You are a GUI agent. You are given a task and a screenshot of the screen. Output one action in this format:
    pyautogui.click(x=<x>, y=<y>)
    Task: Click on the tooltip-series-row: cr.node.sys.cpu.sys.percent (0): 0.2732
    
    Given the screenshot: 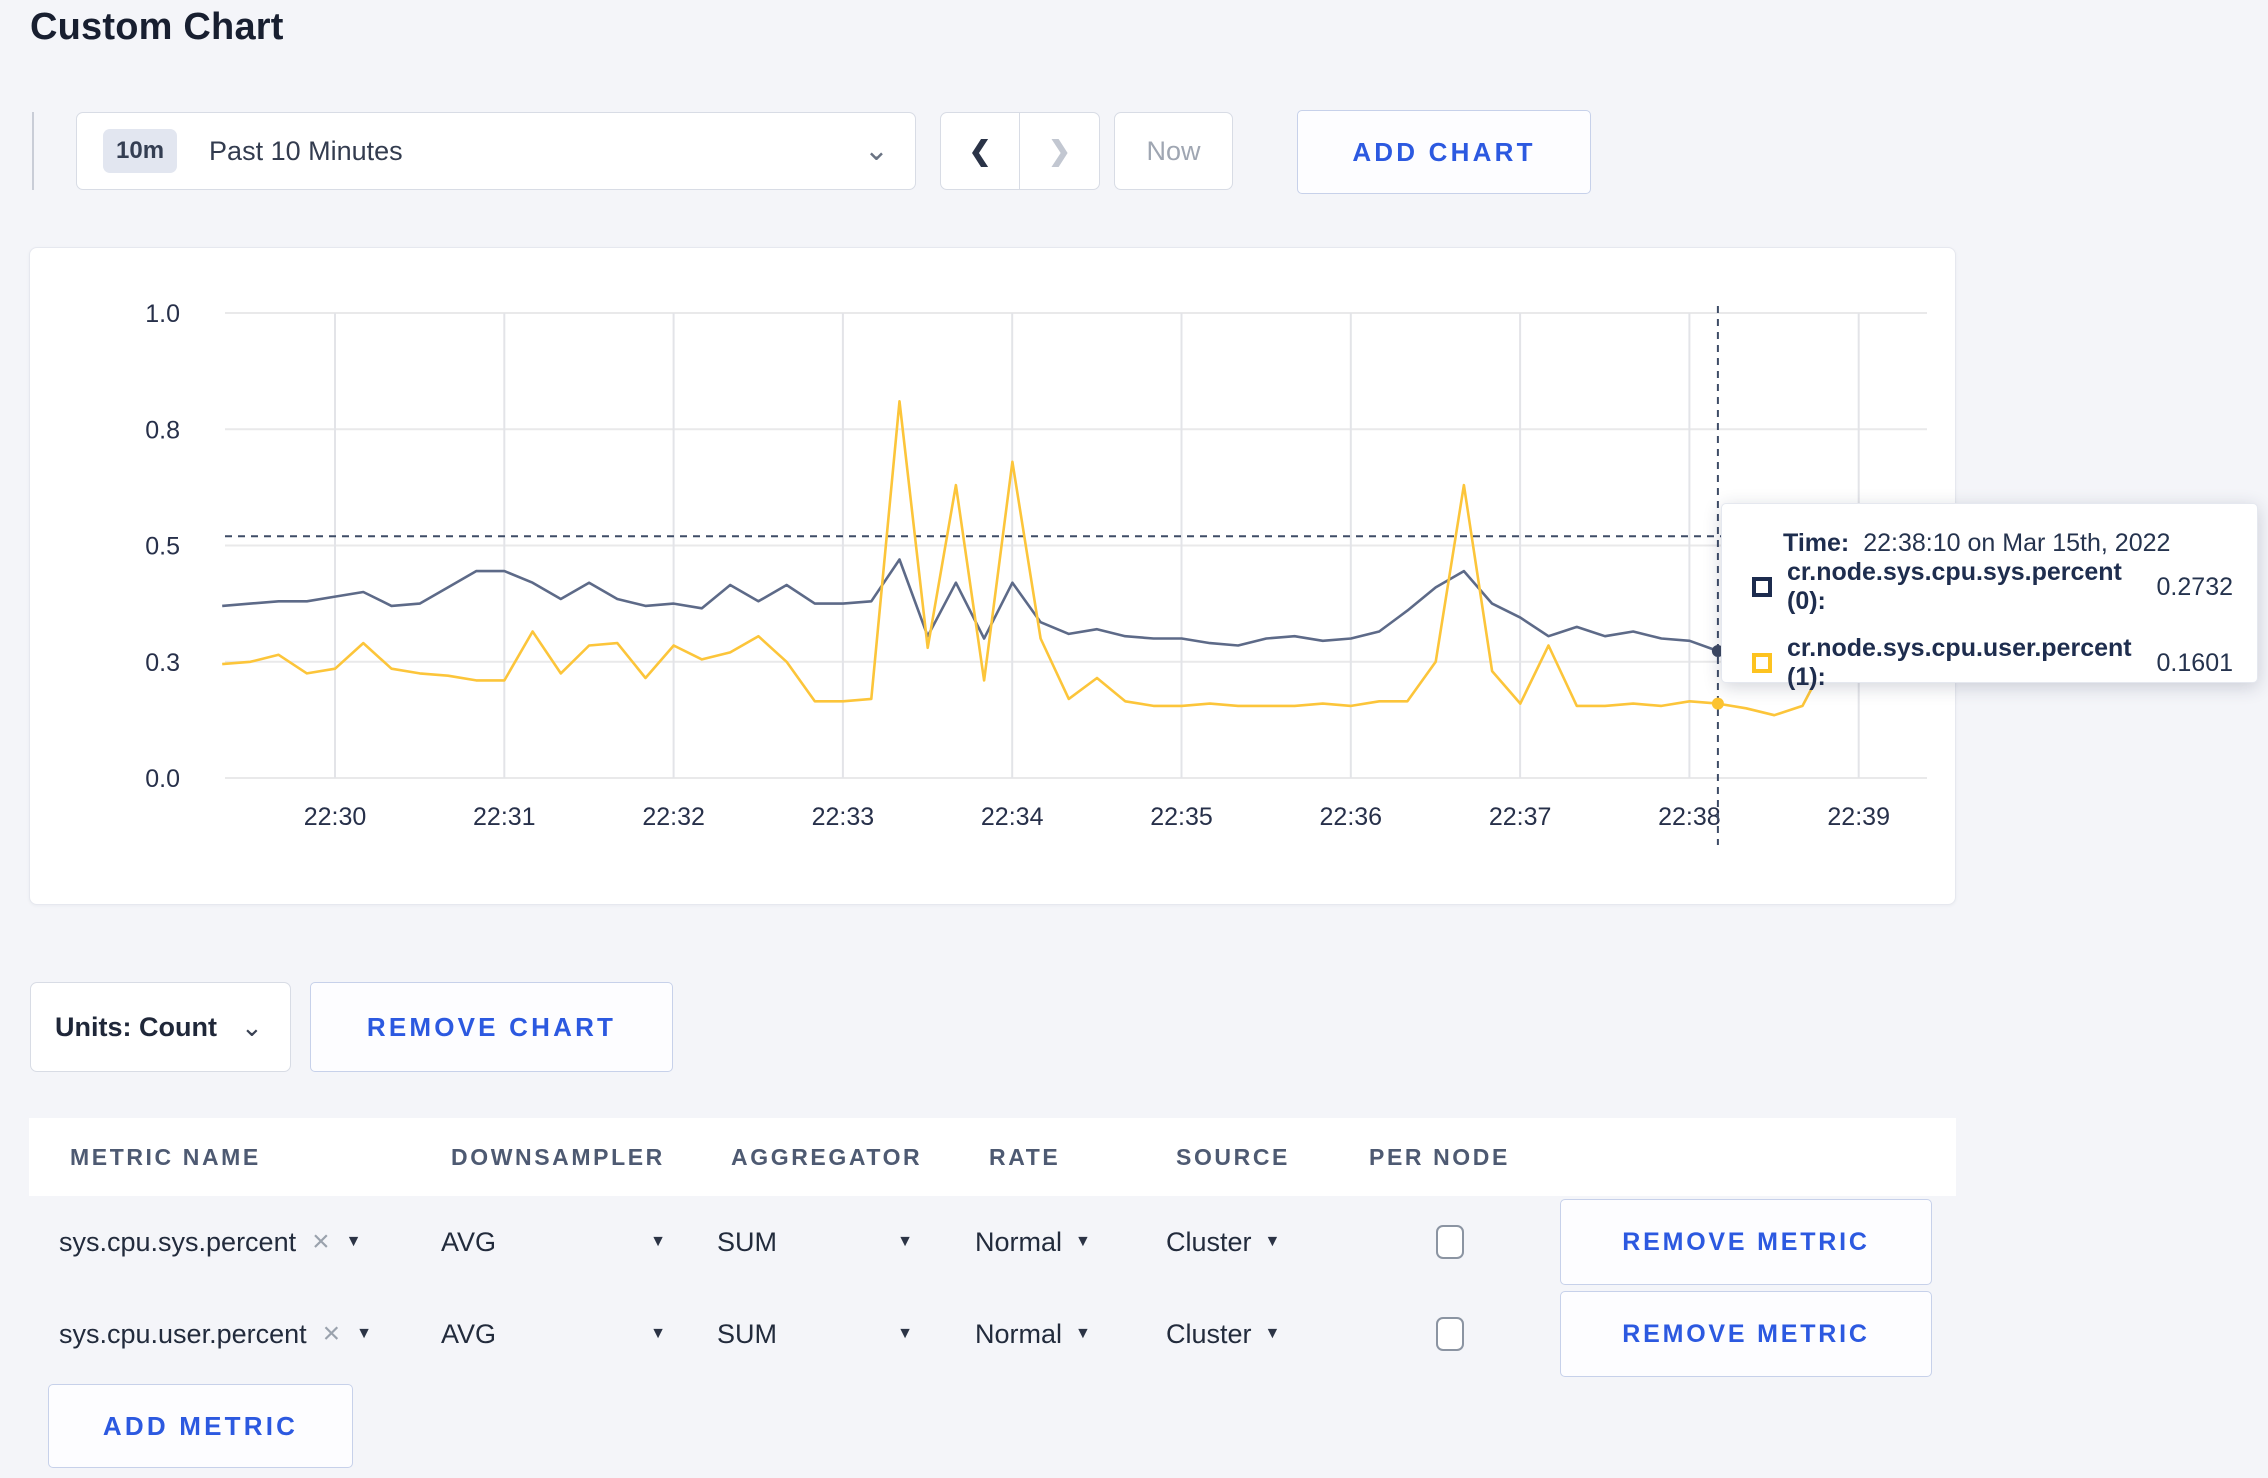 What is the action you would take?
    pyautogui.click(x=1992, y=587)
    